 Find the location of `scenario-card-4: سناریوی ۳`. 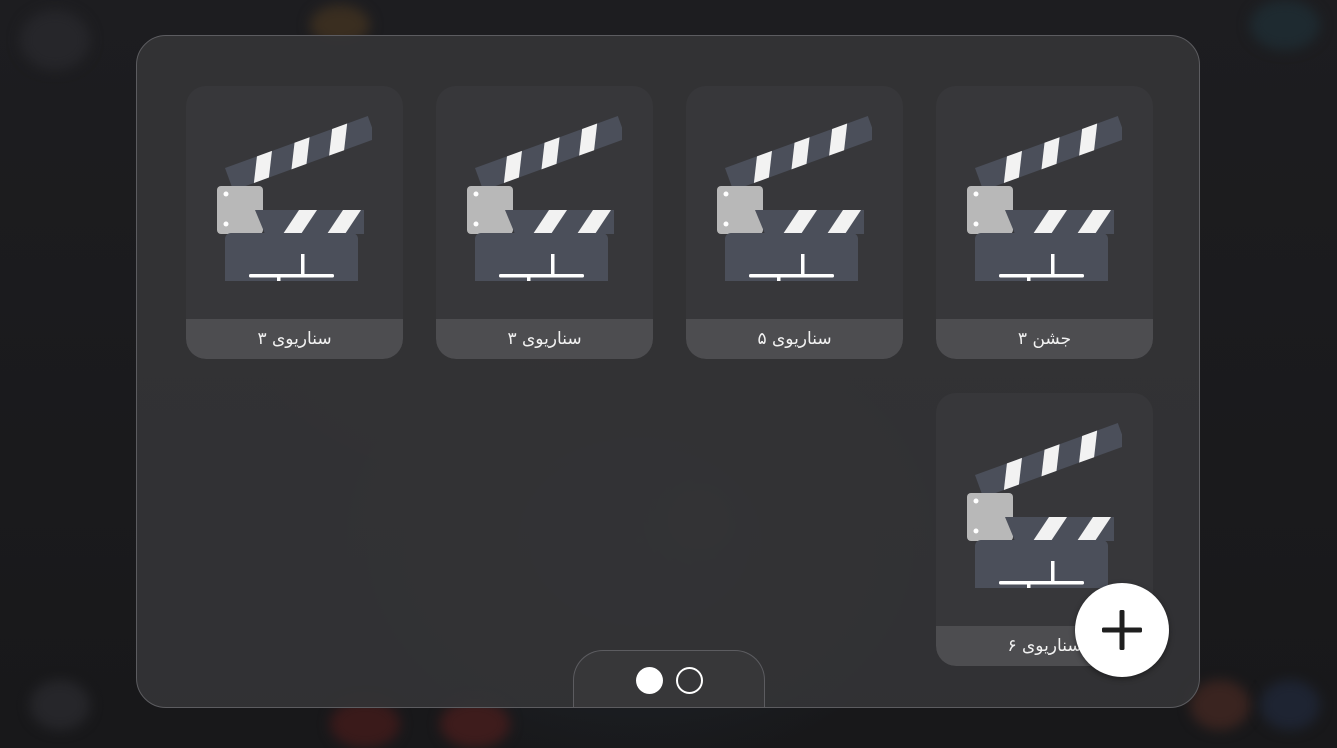

scenario-card-4: سناریوی ۳ is located at coordinates (294, 222).